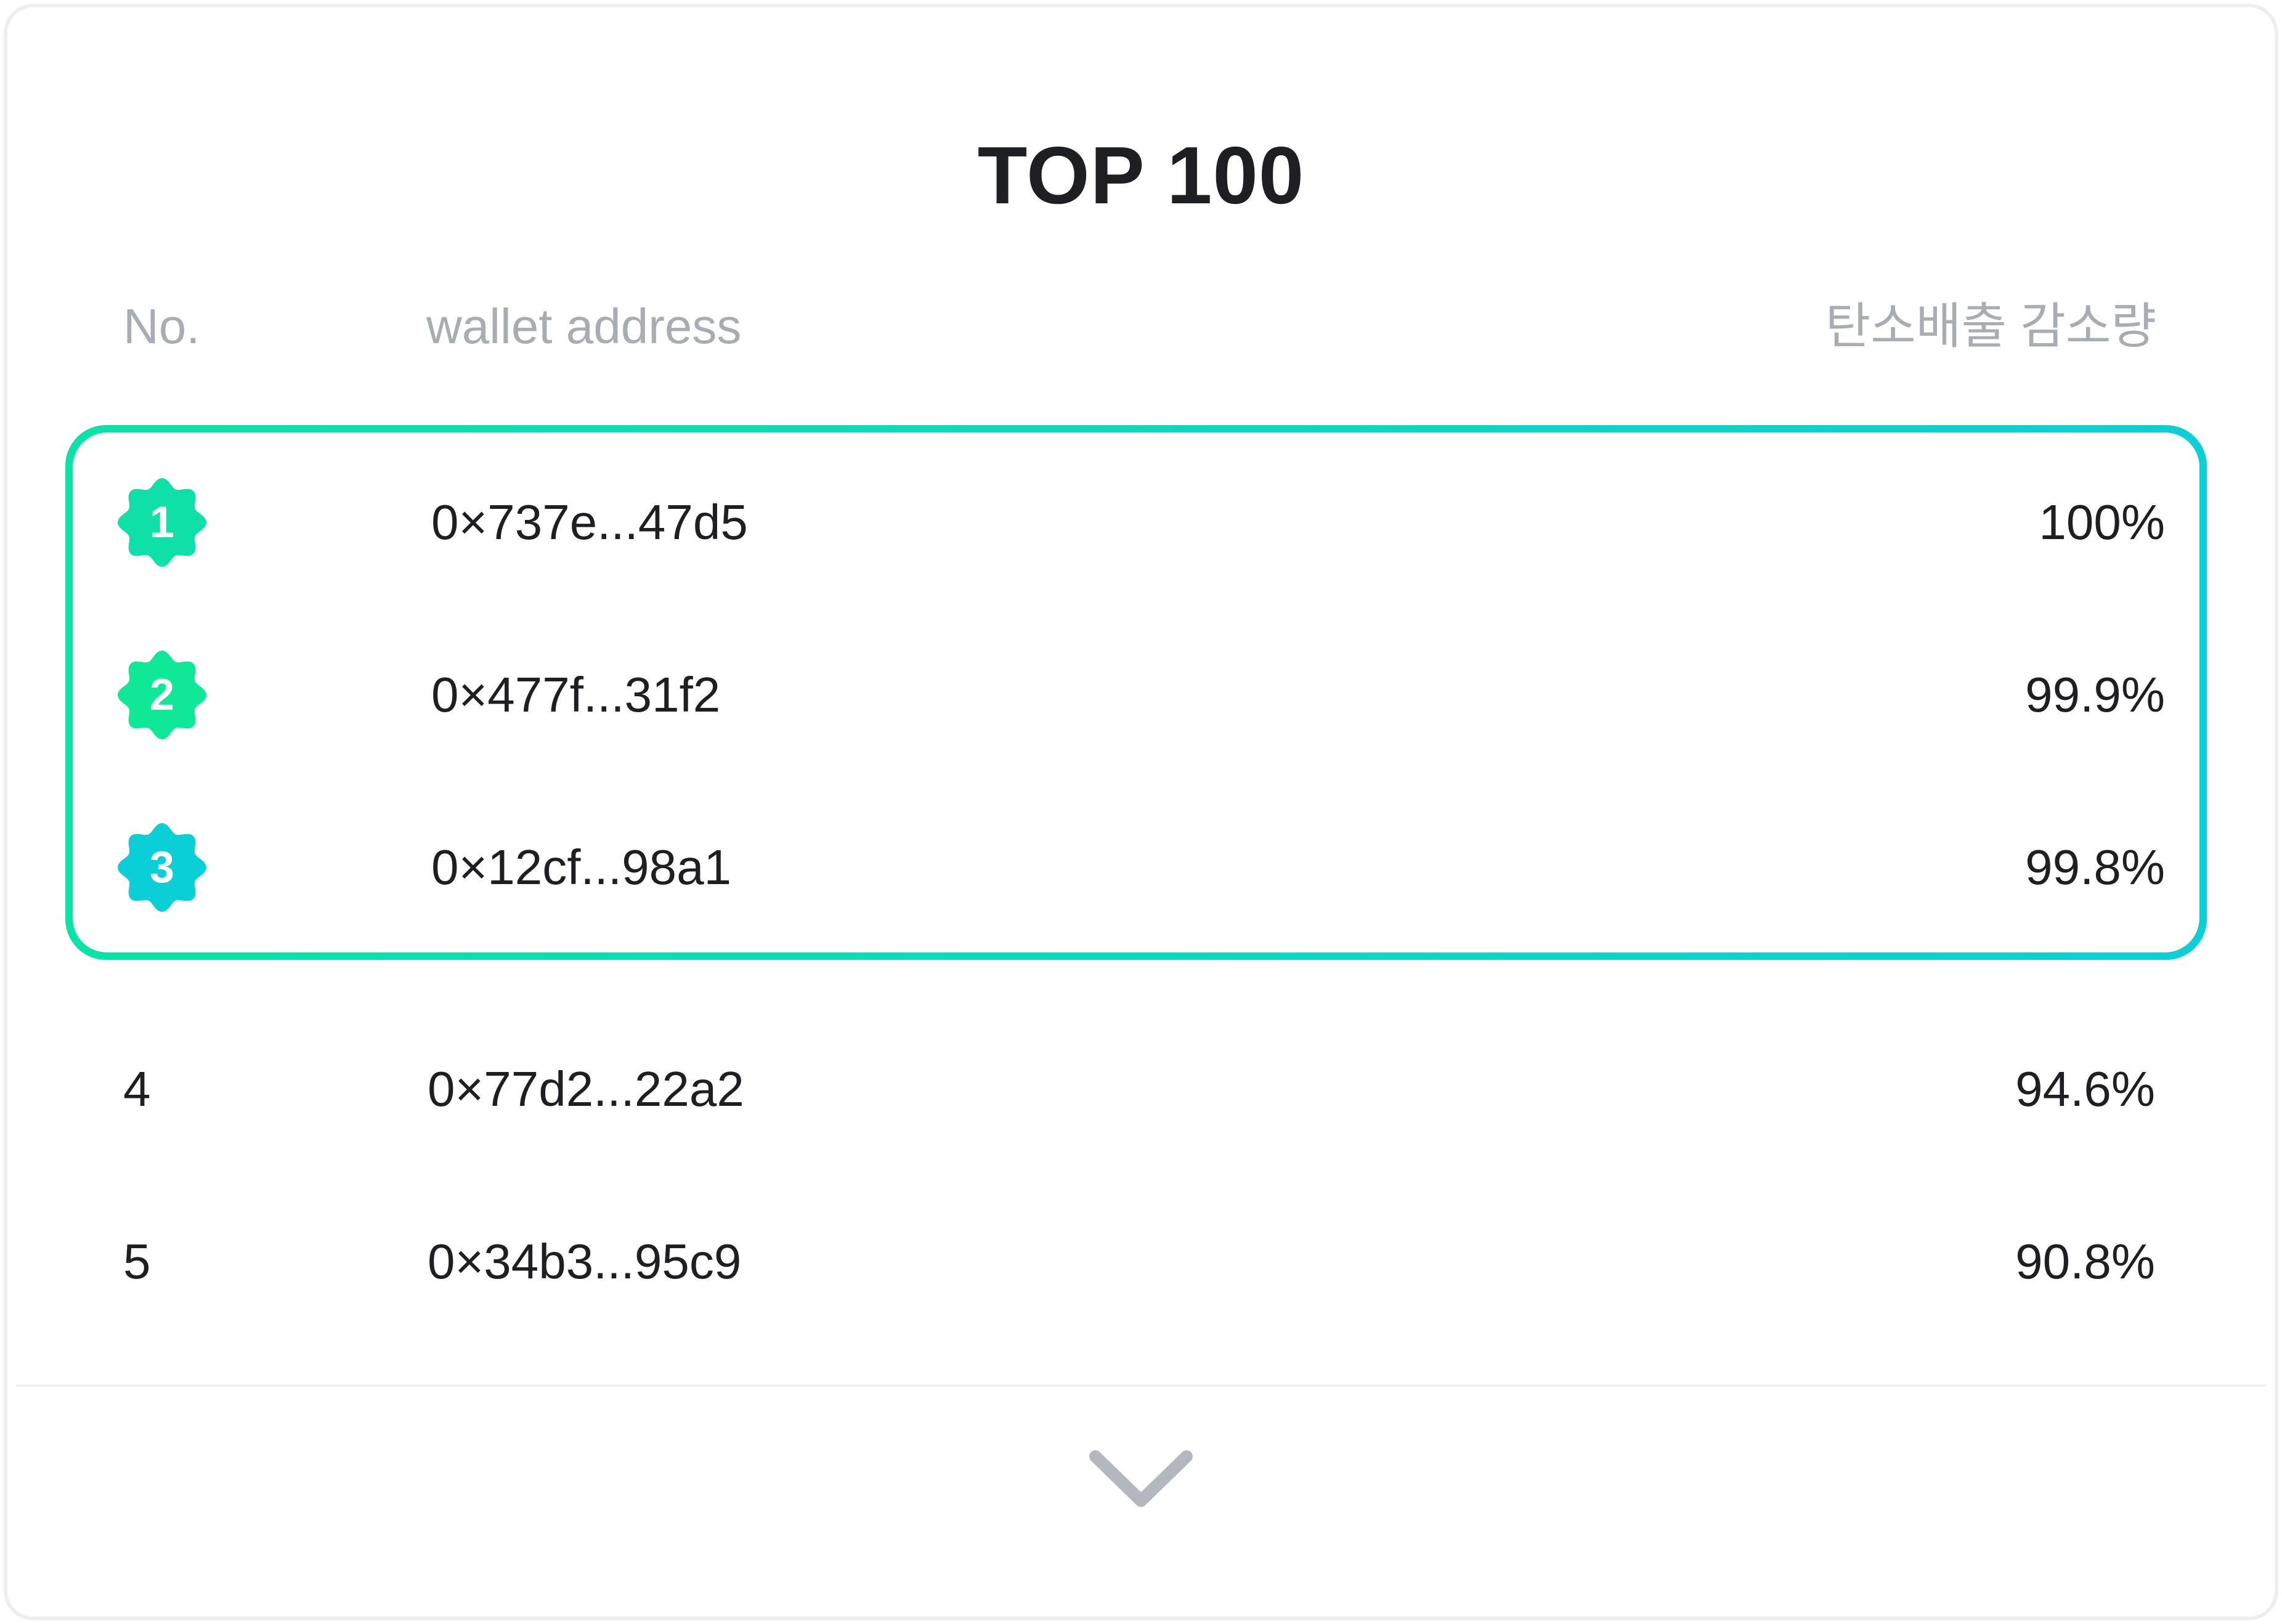  Describe the element at coordinates (137, 1089) in the screenshot. I see `rank-number: 4` at that location.